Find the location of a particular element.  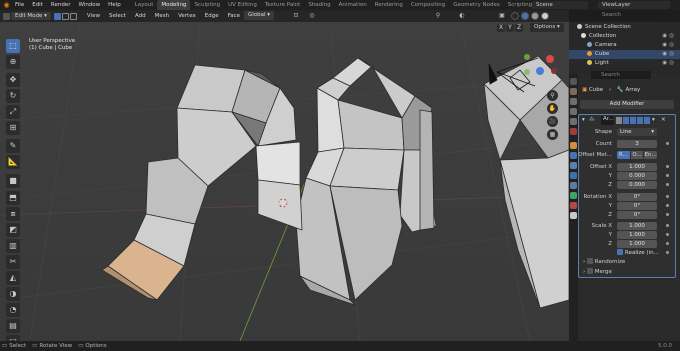

merge-subpanel: › Merge is located at coordinates (597, 272).